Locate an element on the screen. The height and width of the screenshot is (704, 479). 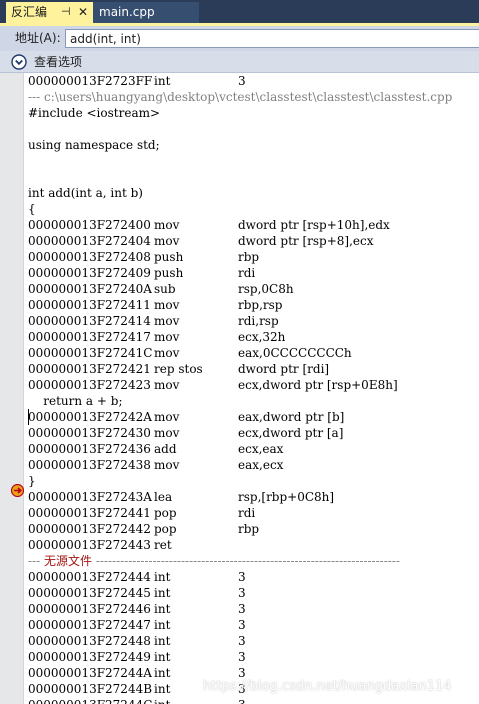
viewing-options-bar: 查看选项 is located at coordinates (239, 62).